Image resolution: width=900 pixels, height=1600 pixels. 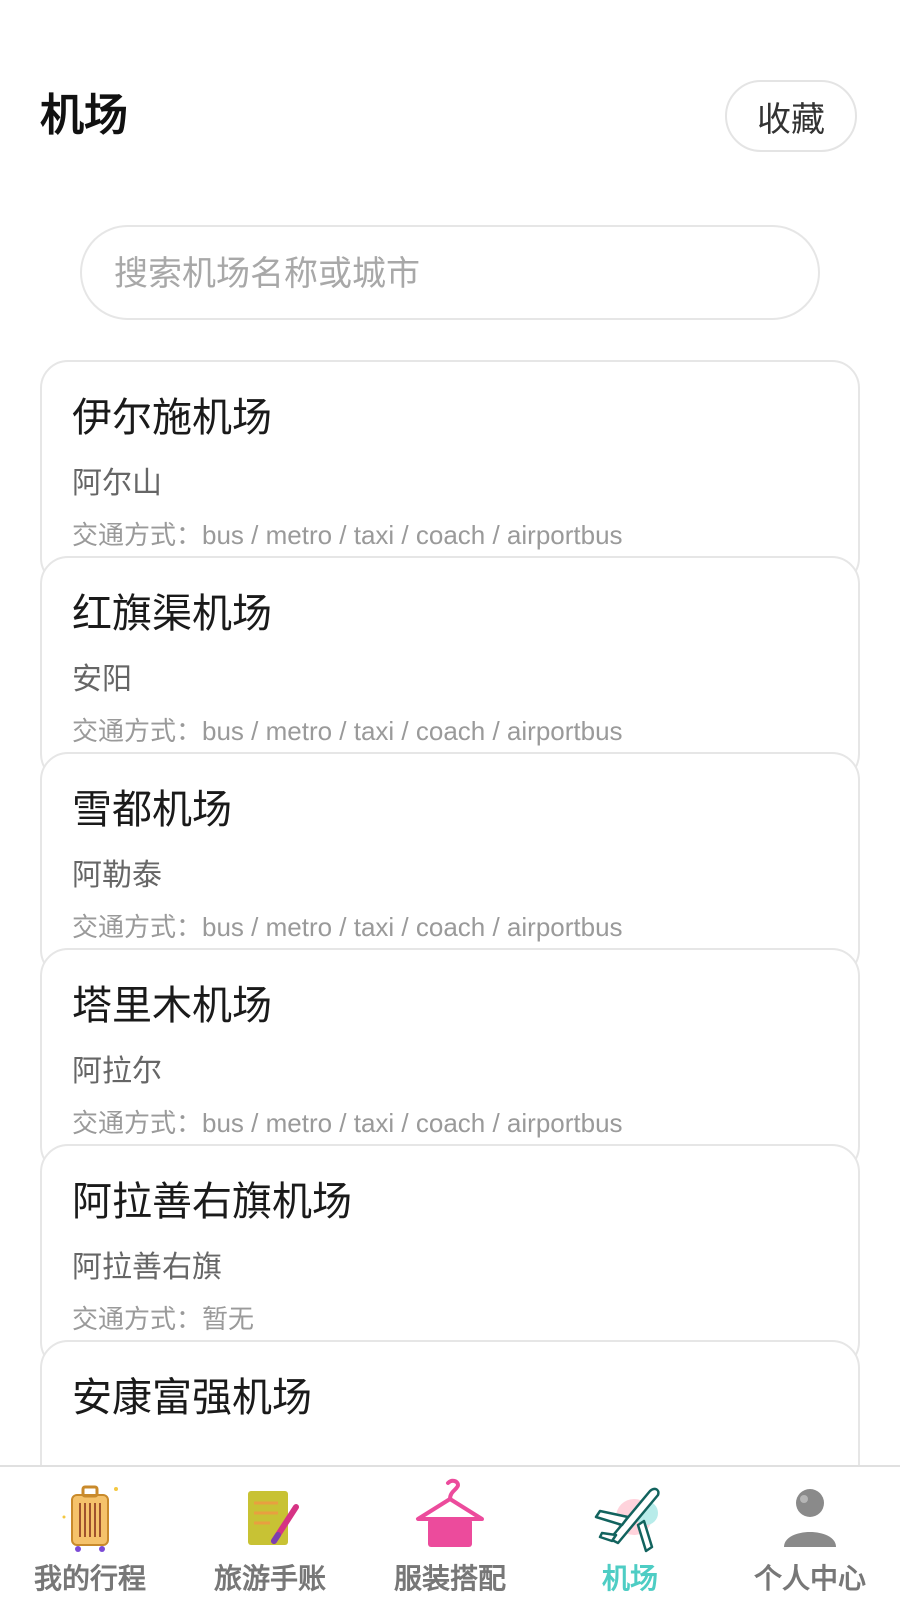 I want to click on tab-label: 服装搭配, so click(x=449, y=1578).